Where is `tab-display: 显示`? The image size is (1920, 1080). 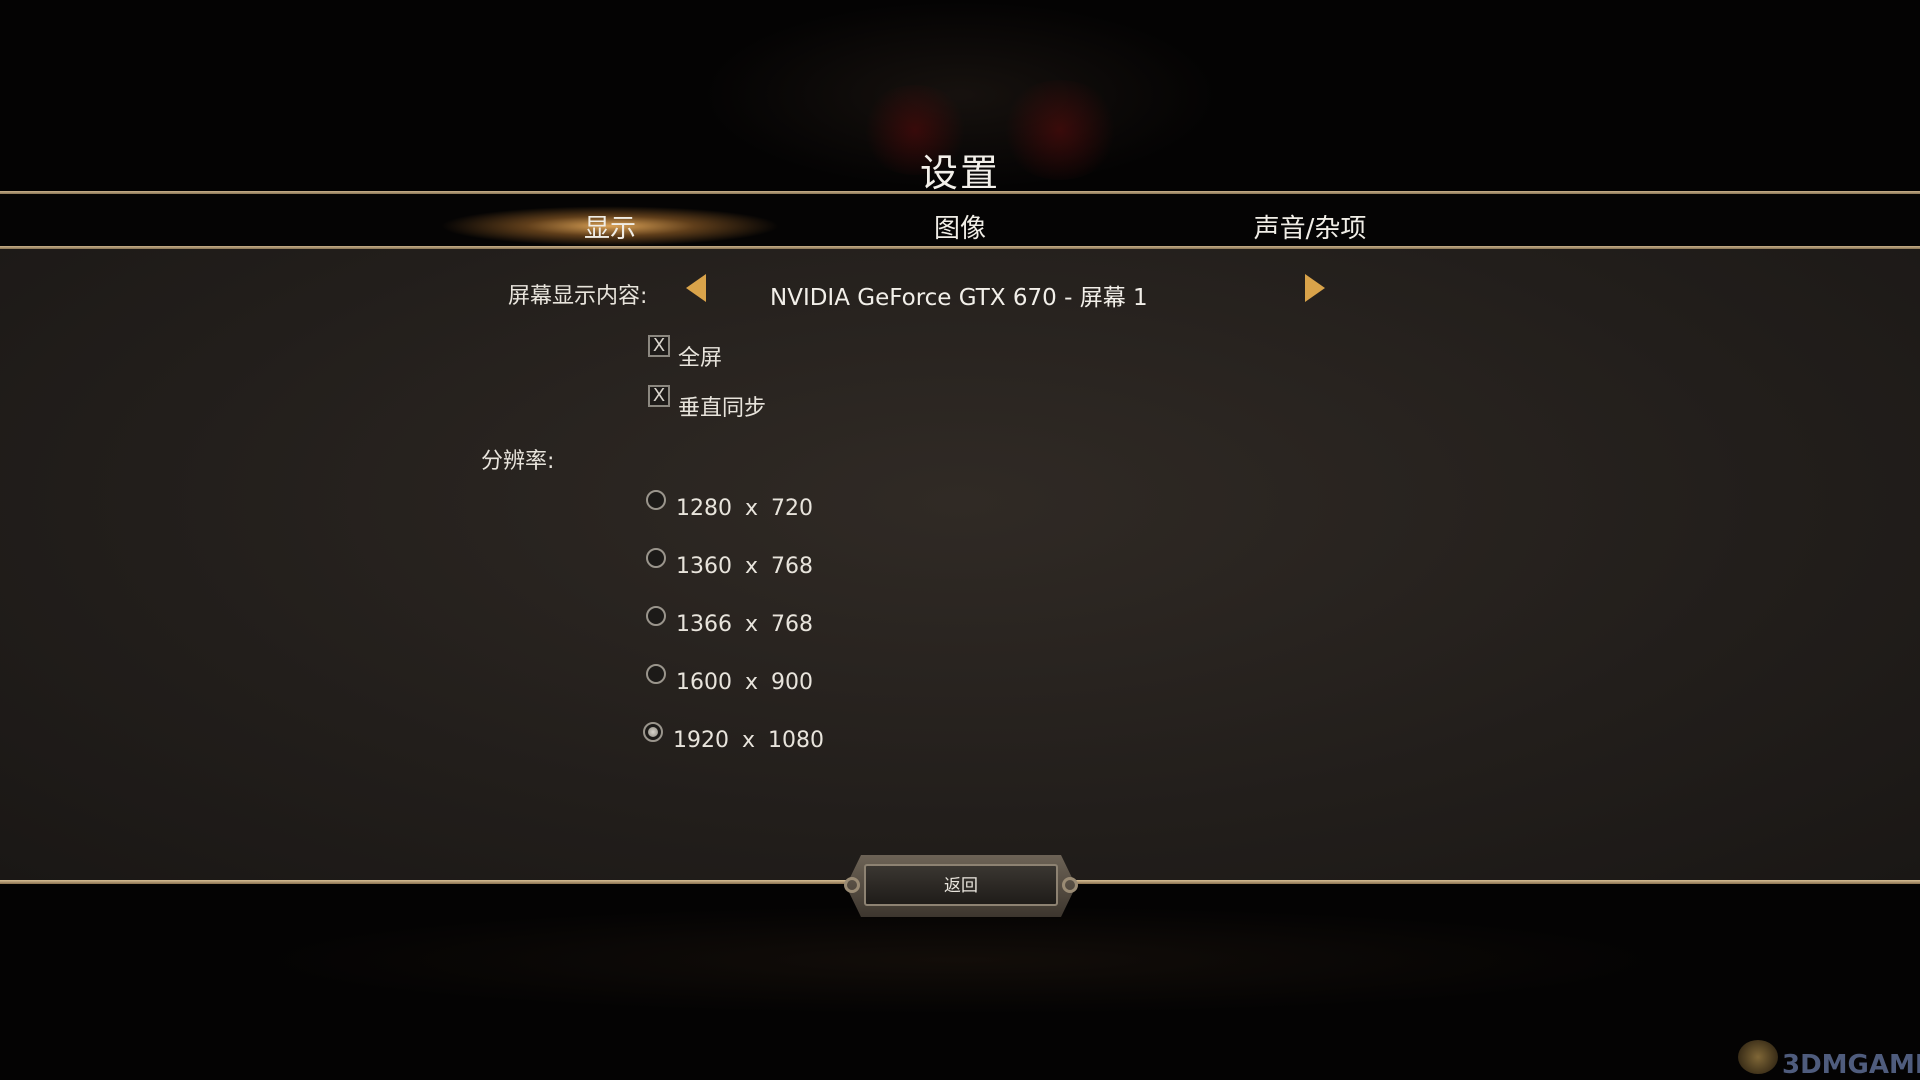 tab-display: 显示 is located at coordinates (610, 220).